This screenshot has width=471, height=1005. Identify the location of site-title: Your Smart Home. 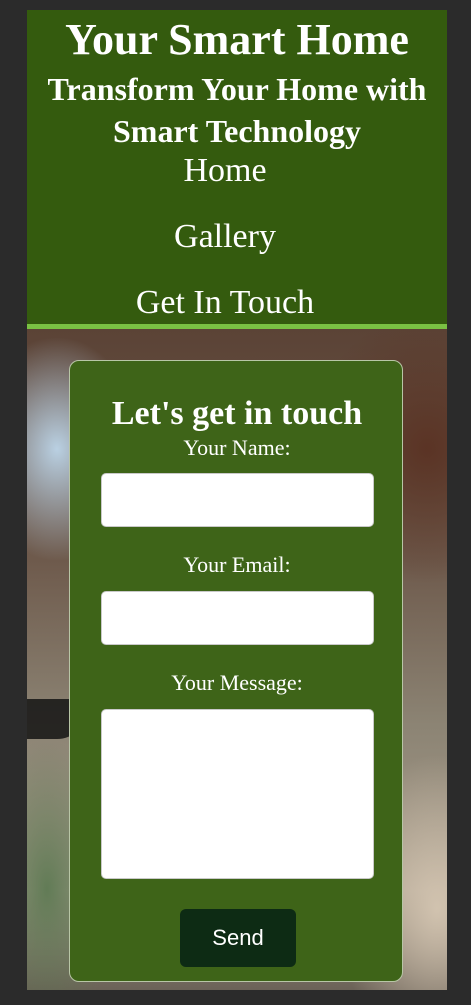
(237, 39).